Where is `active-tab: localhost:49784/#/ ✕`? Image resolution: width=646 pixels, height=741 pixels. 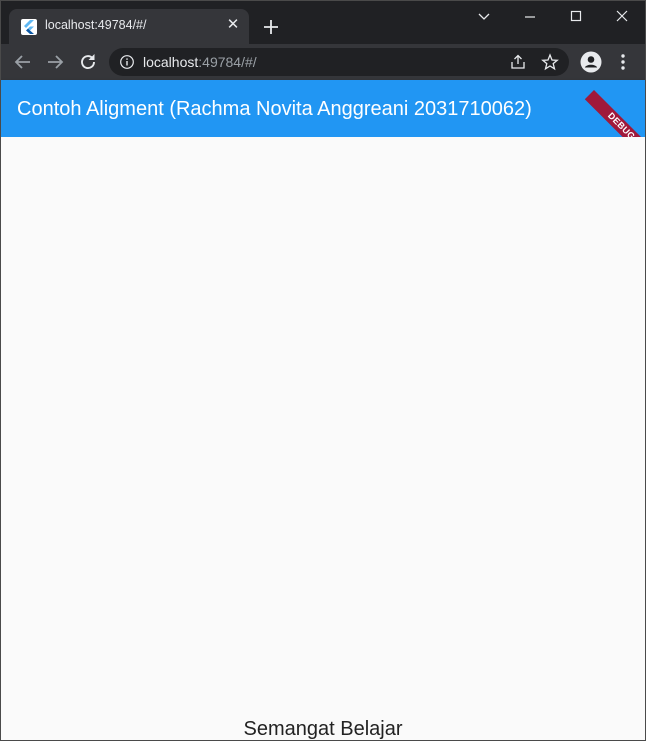
active-tab: localhost:49784/#/ ✕ is located at coordinates (129, 26).